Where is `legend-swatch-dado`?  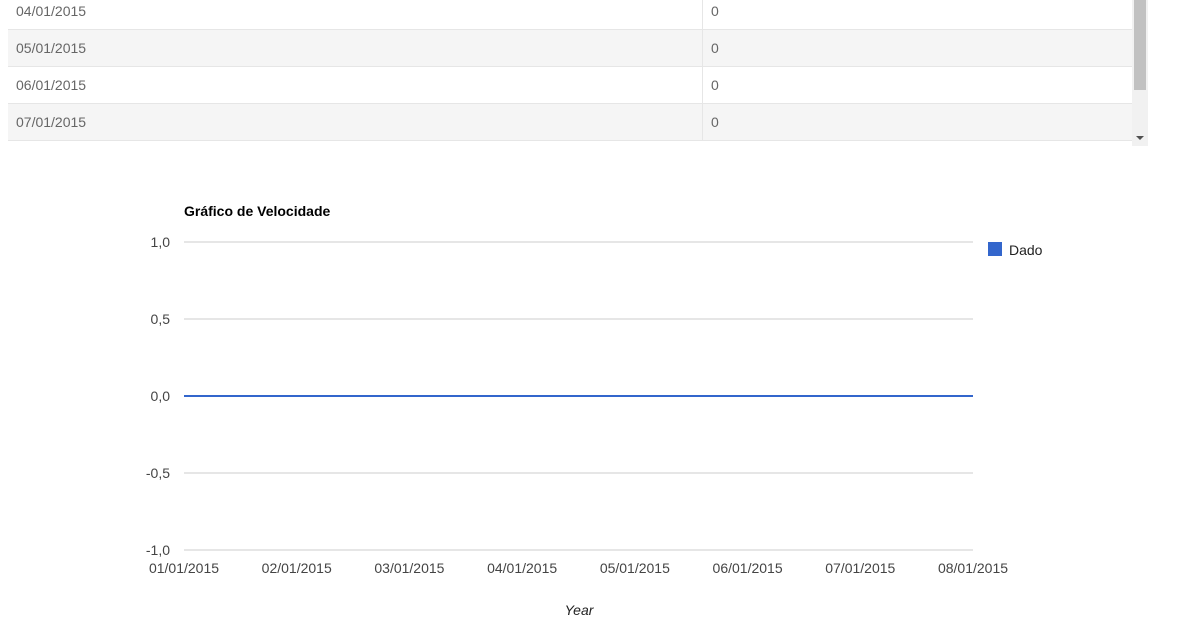
legend-swatch-dado is located at coordinates (995, 249).